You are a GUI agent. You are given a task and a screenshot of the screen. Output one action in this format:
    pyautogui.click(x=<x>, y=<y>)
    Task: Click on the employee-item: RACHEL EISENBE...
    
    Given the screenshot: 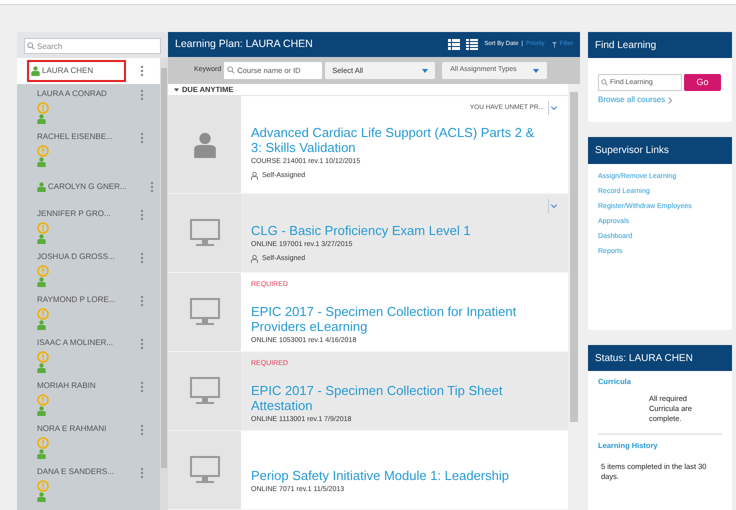 What is the action you would take?
    pyautogui.click(x=88, y=148)
    